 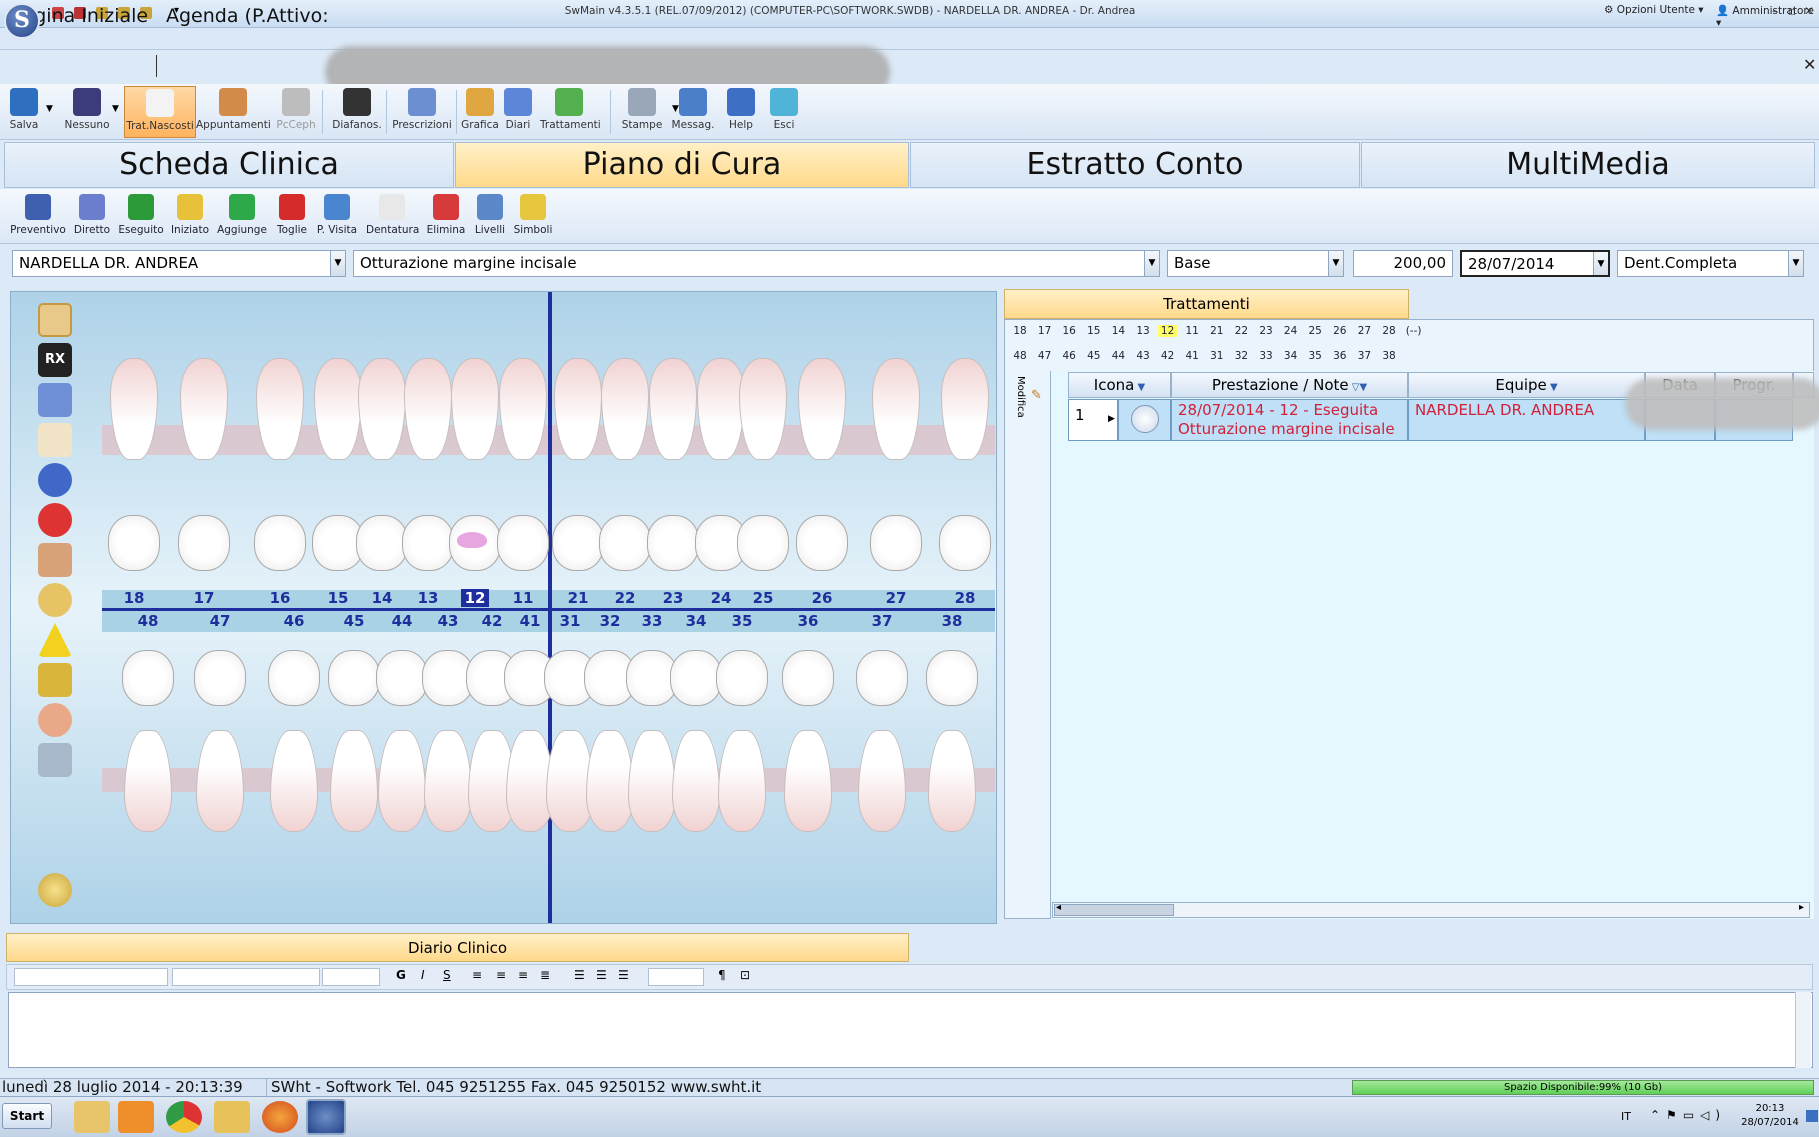 What do you see at coordinates (354, 621) in the screenshot?
I see `tooth-number-45: 45` at bounding box center [354, 621].